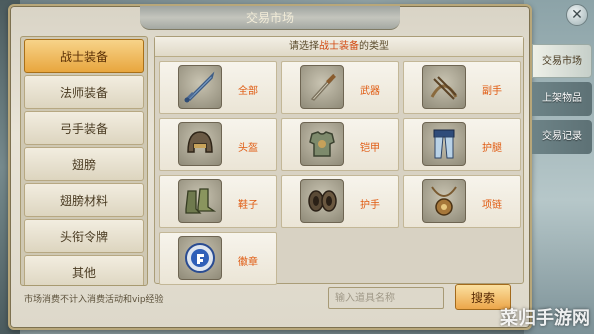  I want to click on category-mage-equipment: 法师装备, so click(84, 92).